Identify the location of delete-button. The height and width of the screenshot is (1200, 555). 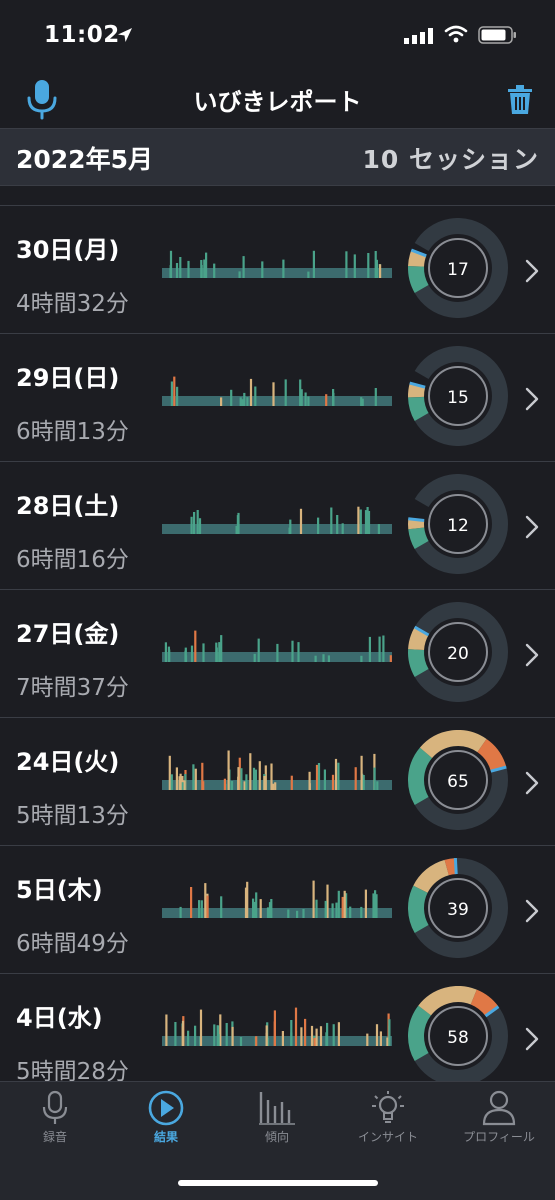
(520, 100).